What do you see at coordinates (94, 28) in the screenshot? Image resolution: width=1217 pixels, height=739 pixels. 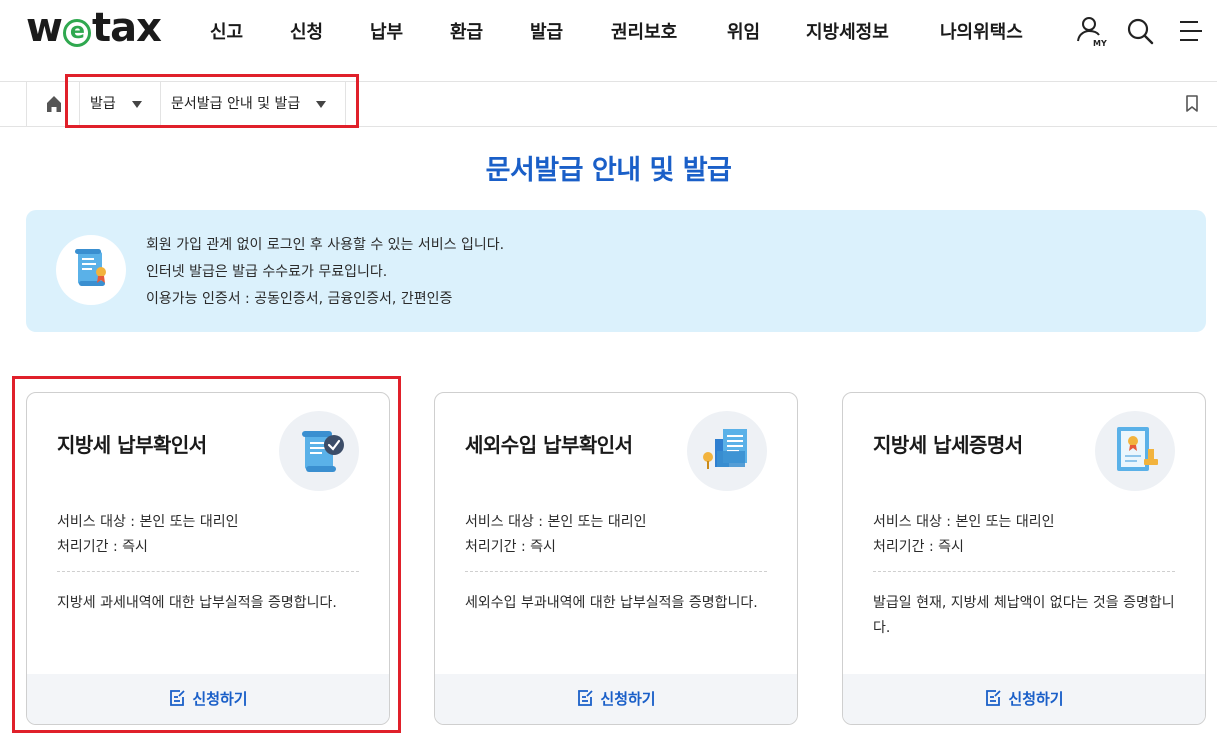 I see `wetax-logo: w e tax` at bounding box center [94, 28].